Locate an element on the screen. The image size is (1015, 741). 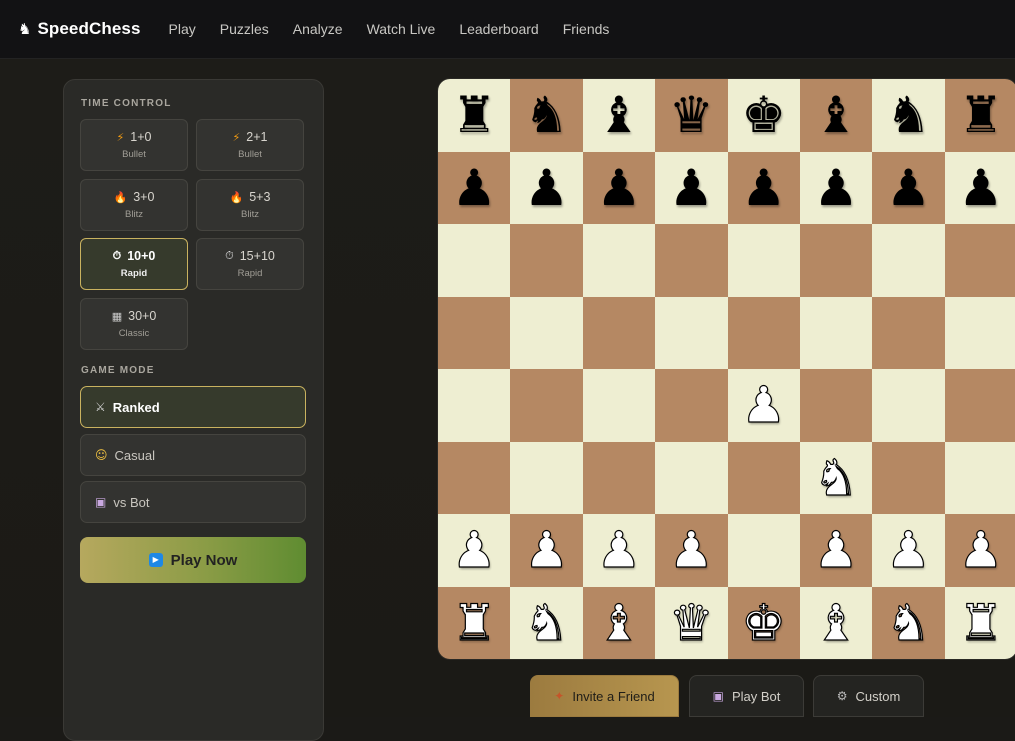
black-rook-icon: ♜ is located at coordinates (474, 115).